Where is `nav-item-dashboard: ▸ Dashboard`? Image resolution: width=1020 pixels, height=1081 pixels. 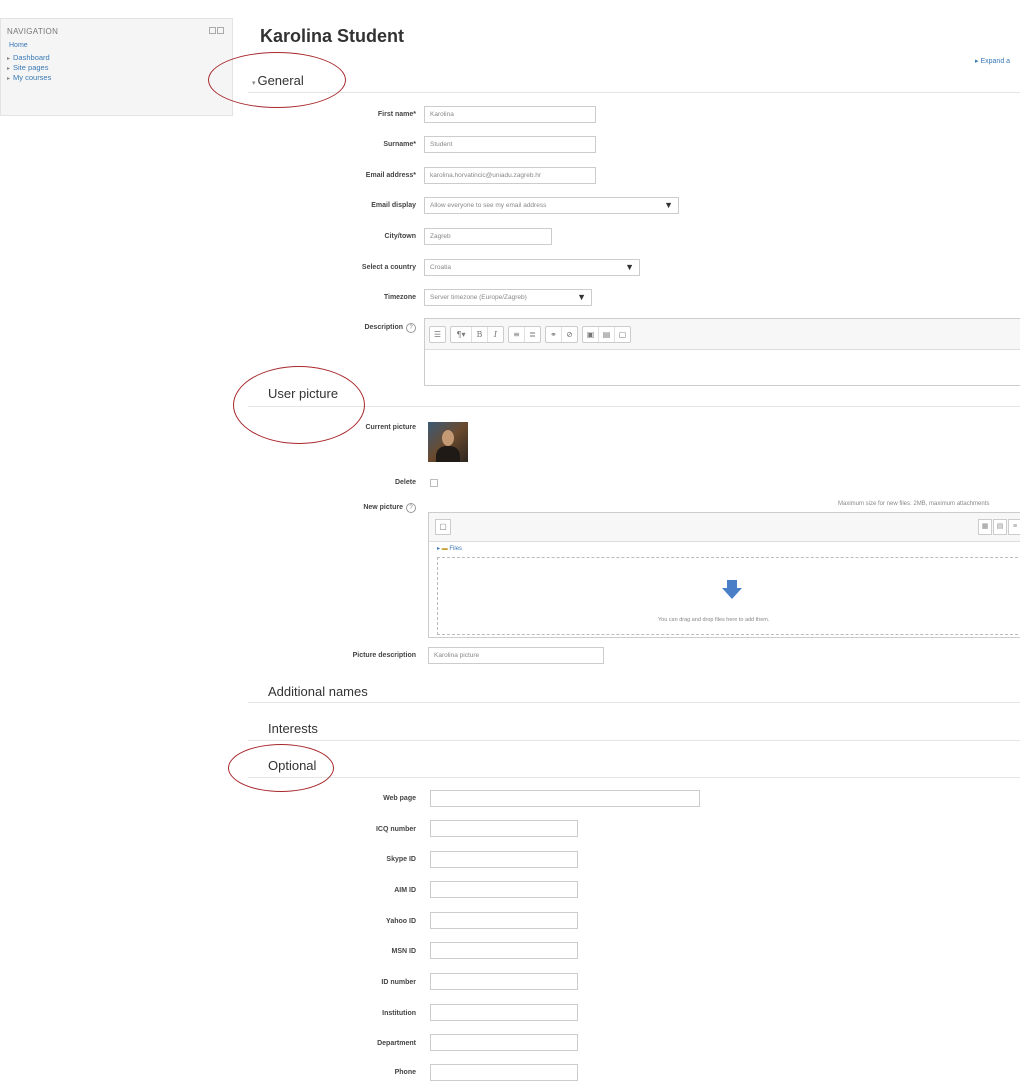
nav-item-dashboard: ▸ Dashboard is located at coordinates (28, 57).